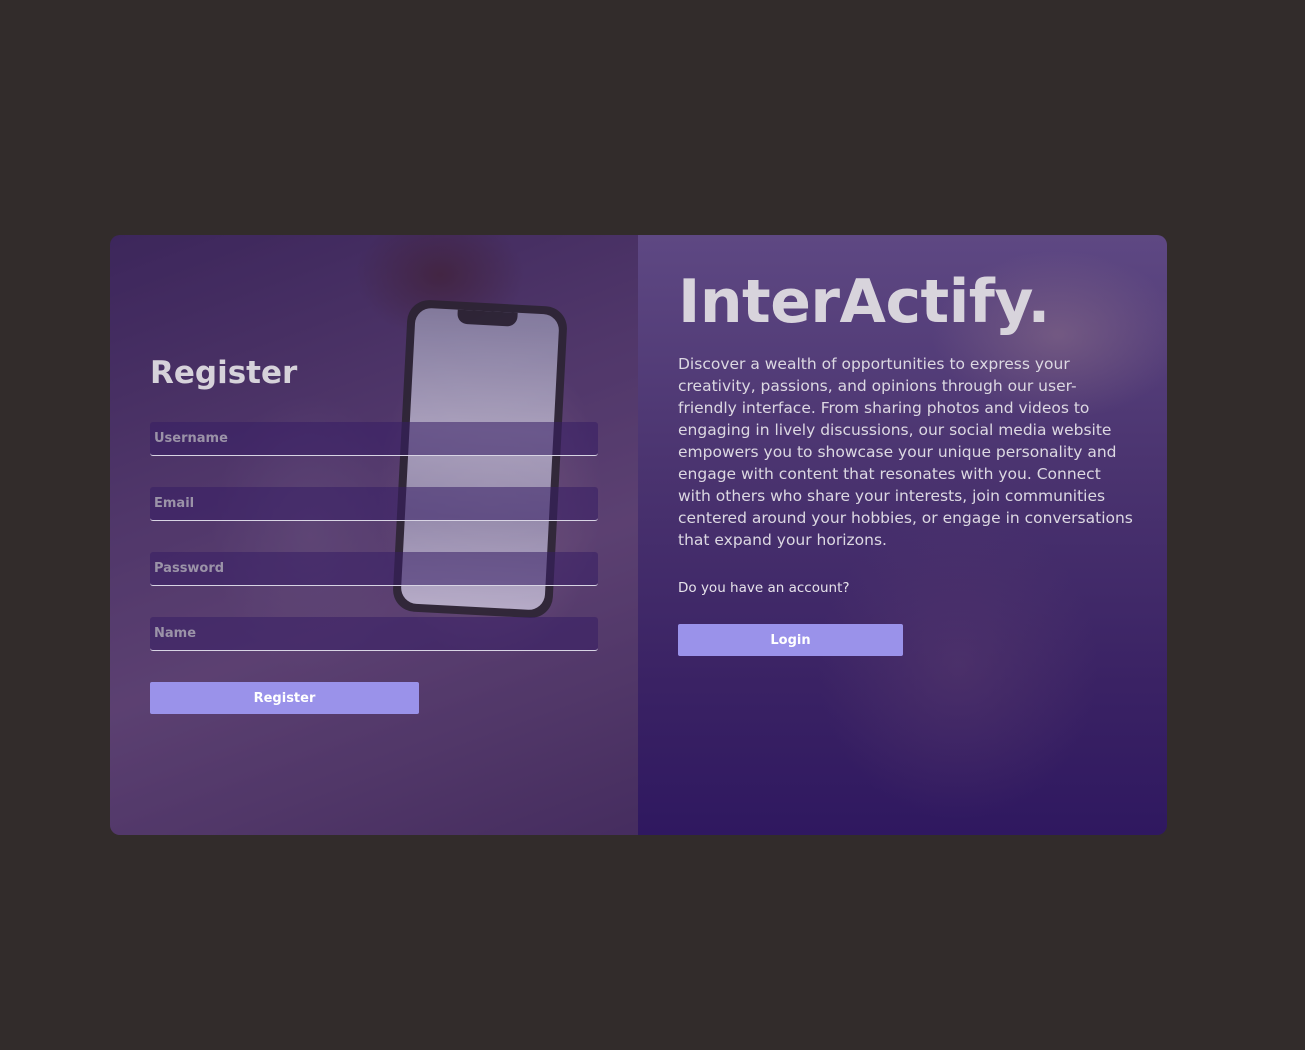 The width and height of the screenshot is (1305, 1050). I want to click on name-input, so click(374, 634).